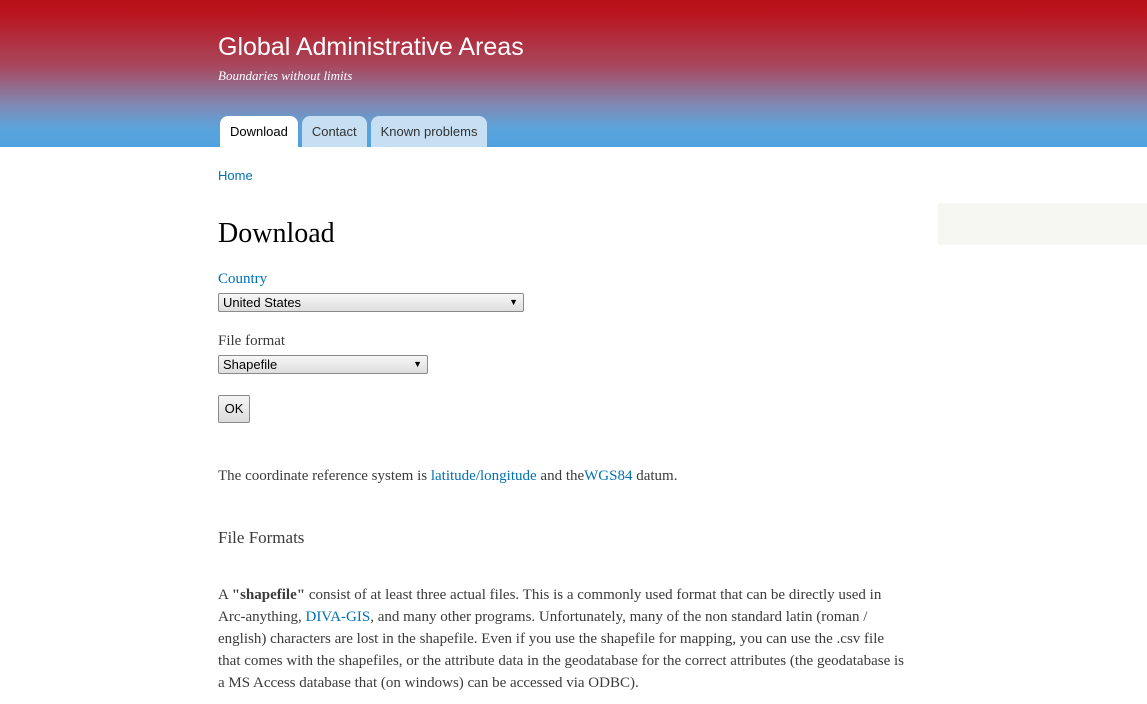 Image resolution: width=1147 pixels, height=704 pixels. I want to click on wgs84-link: WGS84, so click(608, 476).